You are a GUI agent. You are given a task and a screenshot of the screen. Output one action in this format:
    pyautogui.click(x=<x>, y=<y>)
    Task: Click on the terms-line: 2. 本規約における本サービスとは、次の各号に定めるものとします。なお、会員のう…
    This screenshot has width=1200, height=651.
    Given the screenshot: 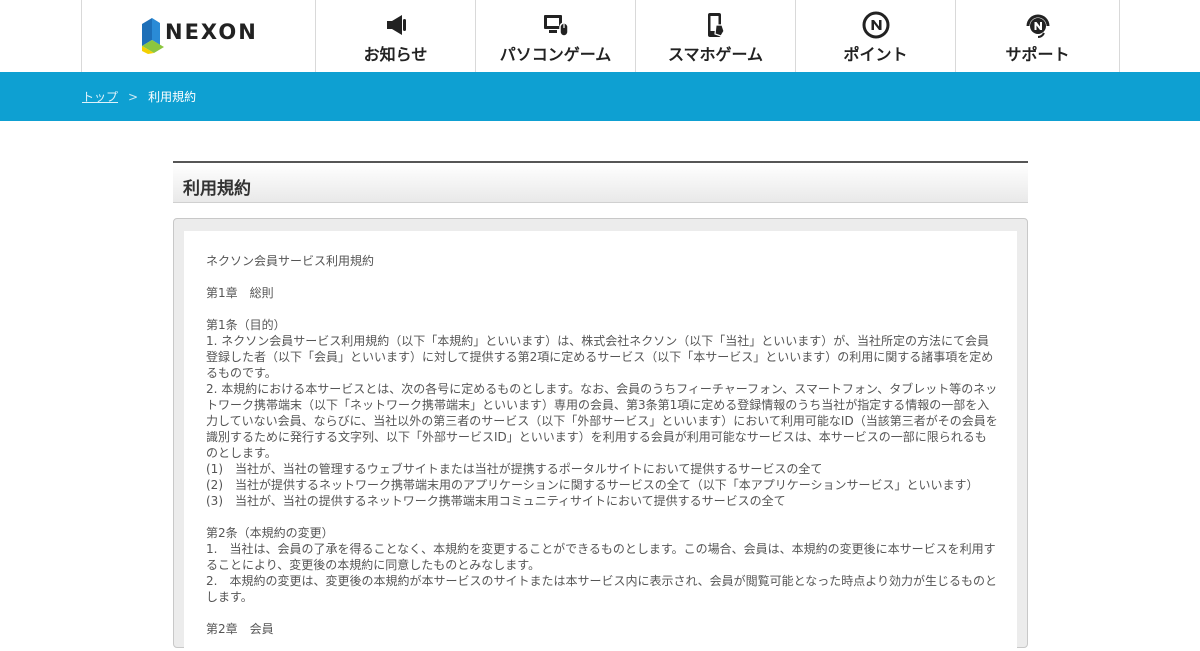 What is the action you would take?
    pyautogui.click(x=602, y=421)
    